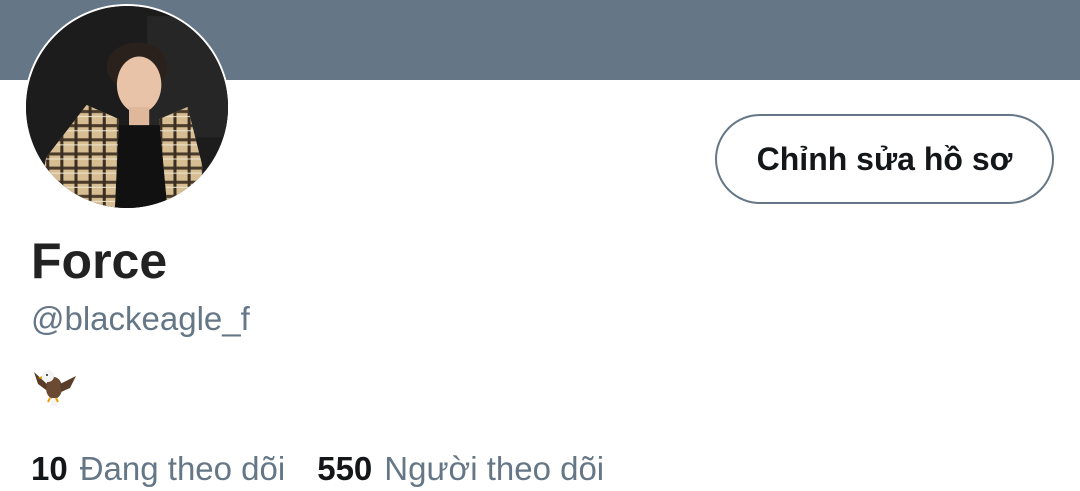 This screenshot has height=491, width=1080. I want to click on following-count: 10, so click(49, 468).